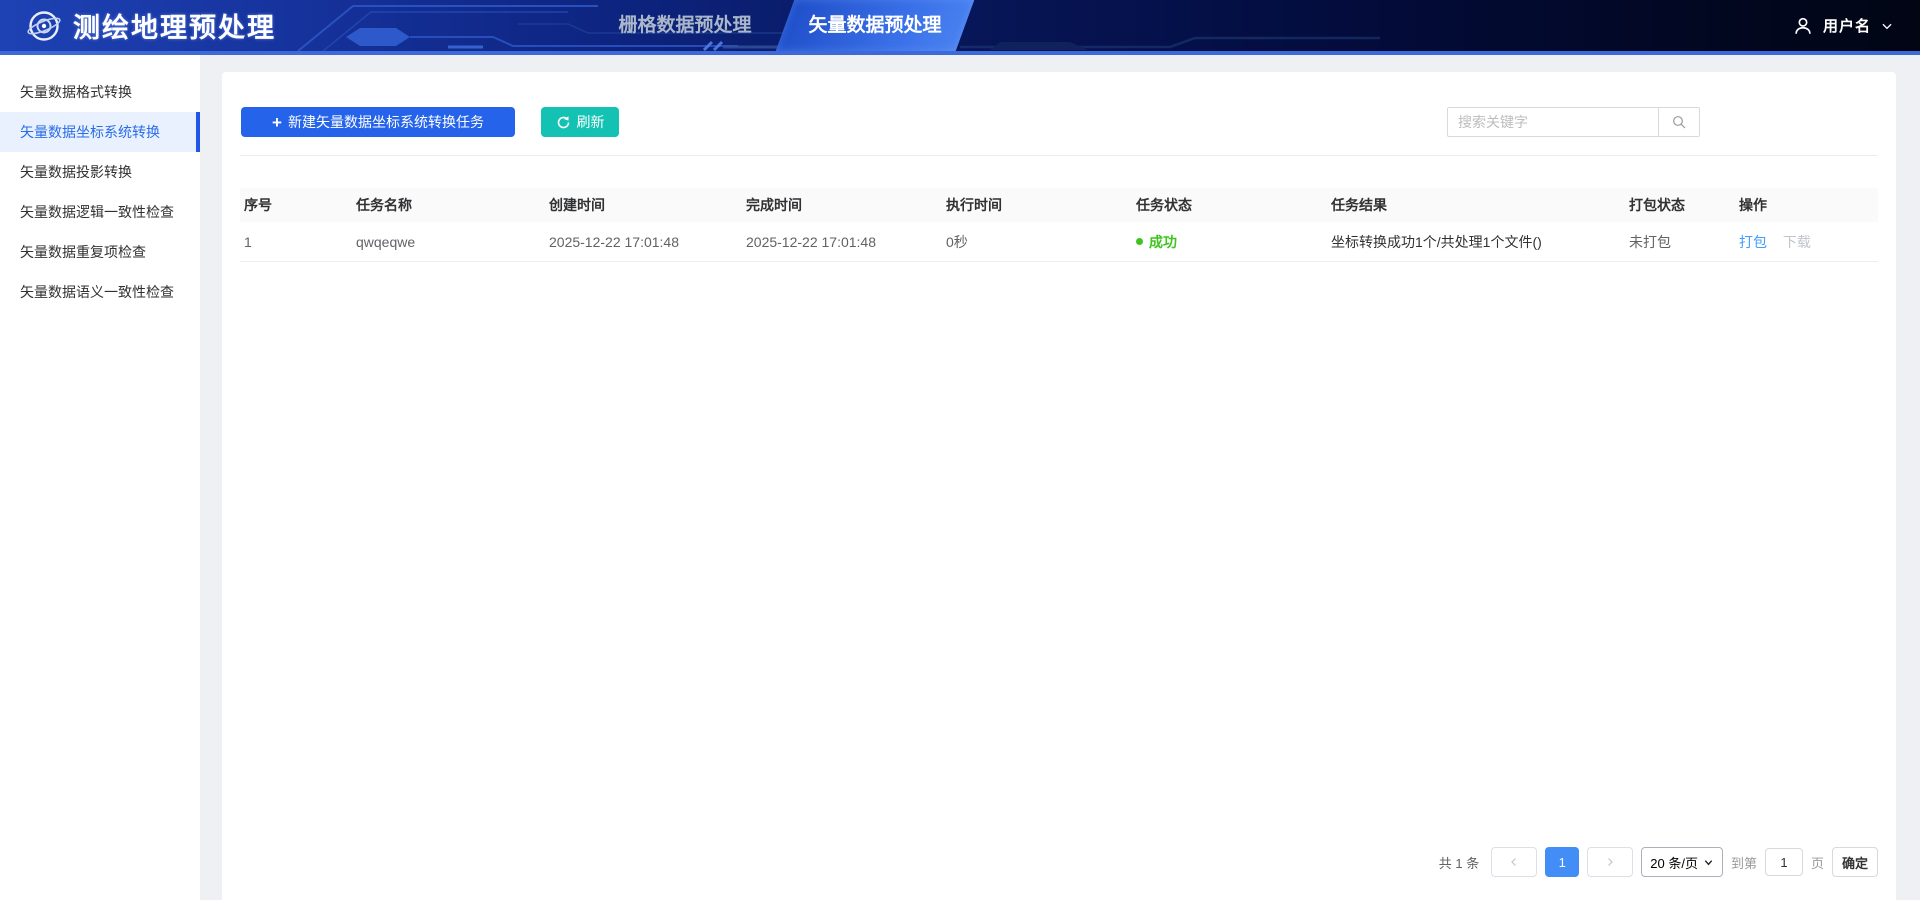  I want to click on pagination-next-button, so click(1610, 862).